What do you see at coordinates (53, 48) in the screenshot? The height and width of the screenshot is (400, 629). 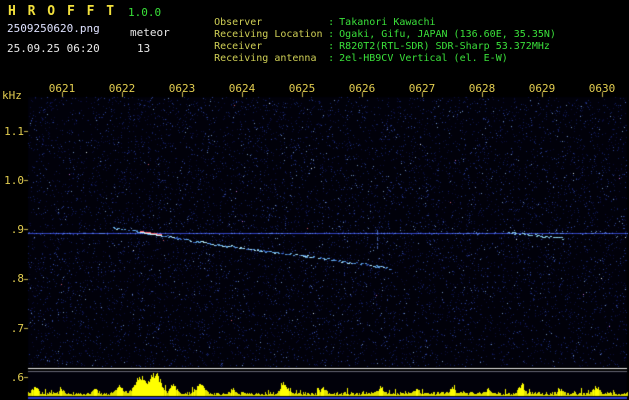 I see `datetime-label: 25.09.25 06:20` at bounding box center [53, 48].